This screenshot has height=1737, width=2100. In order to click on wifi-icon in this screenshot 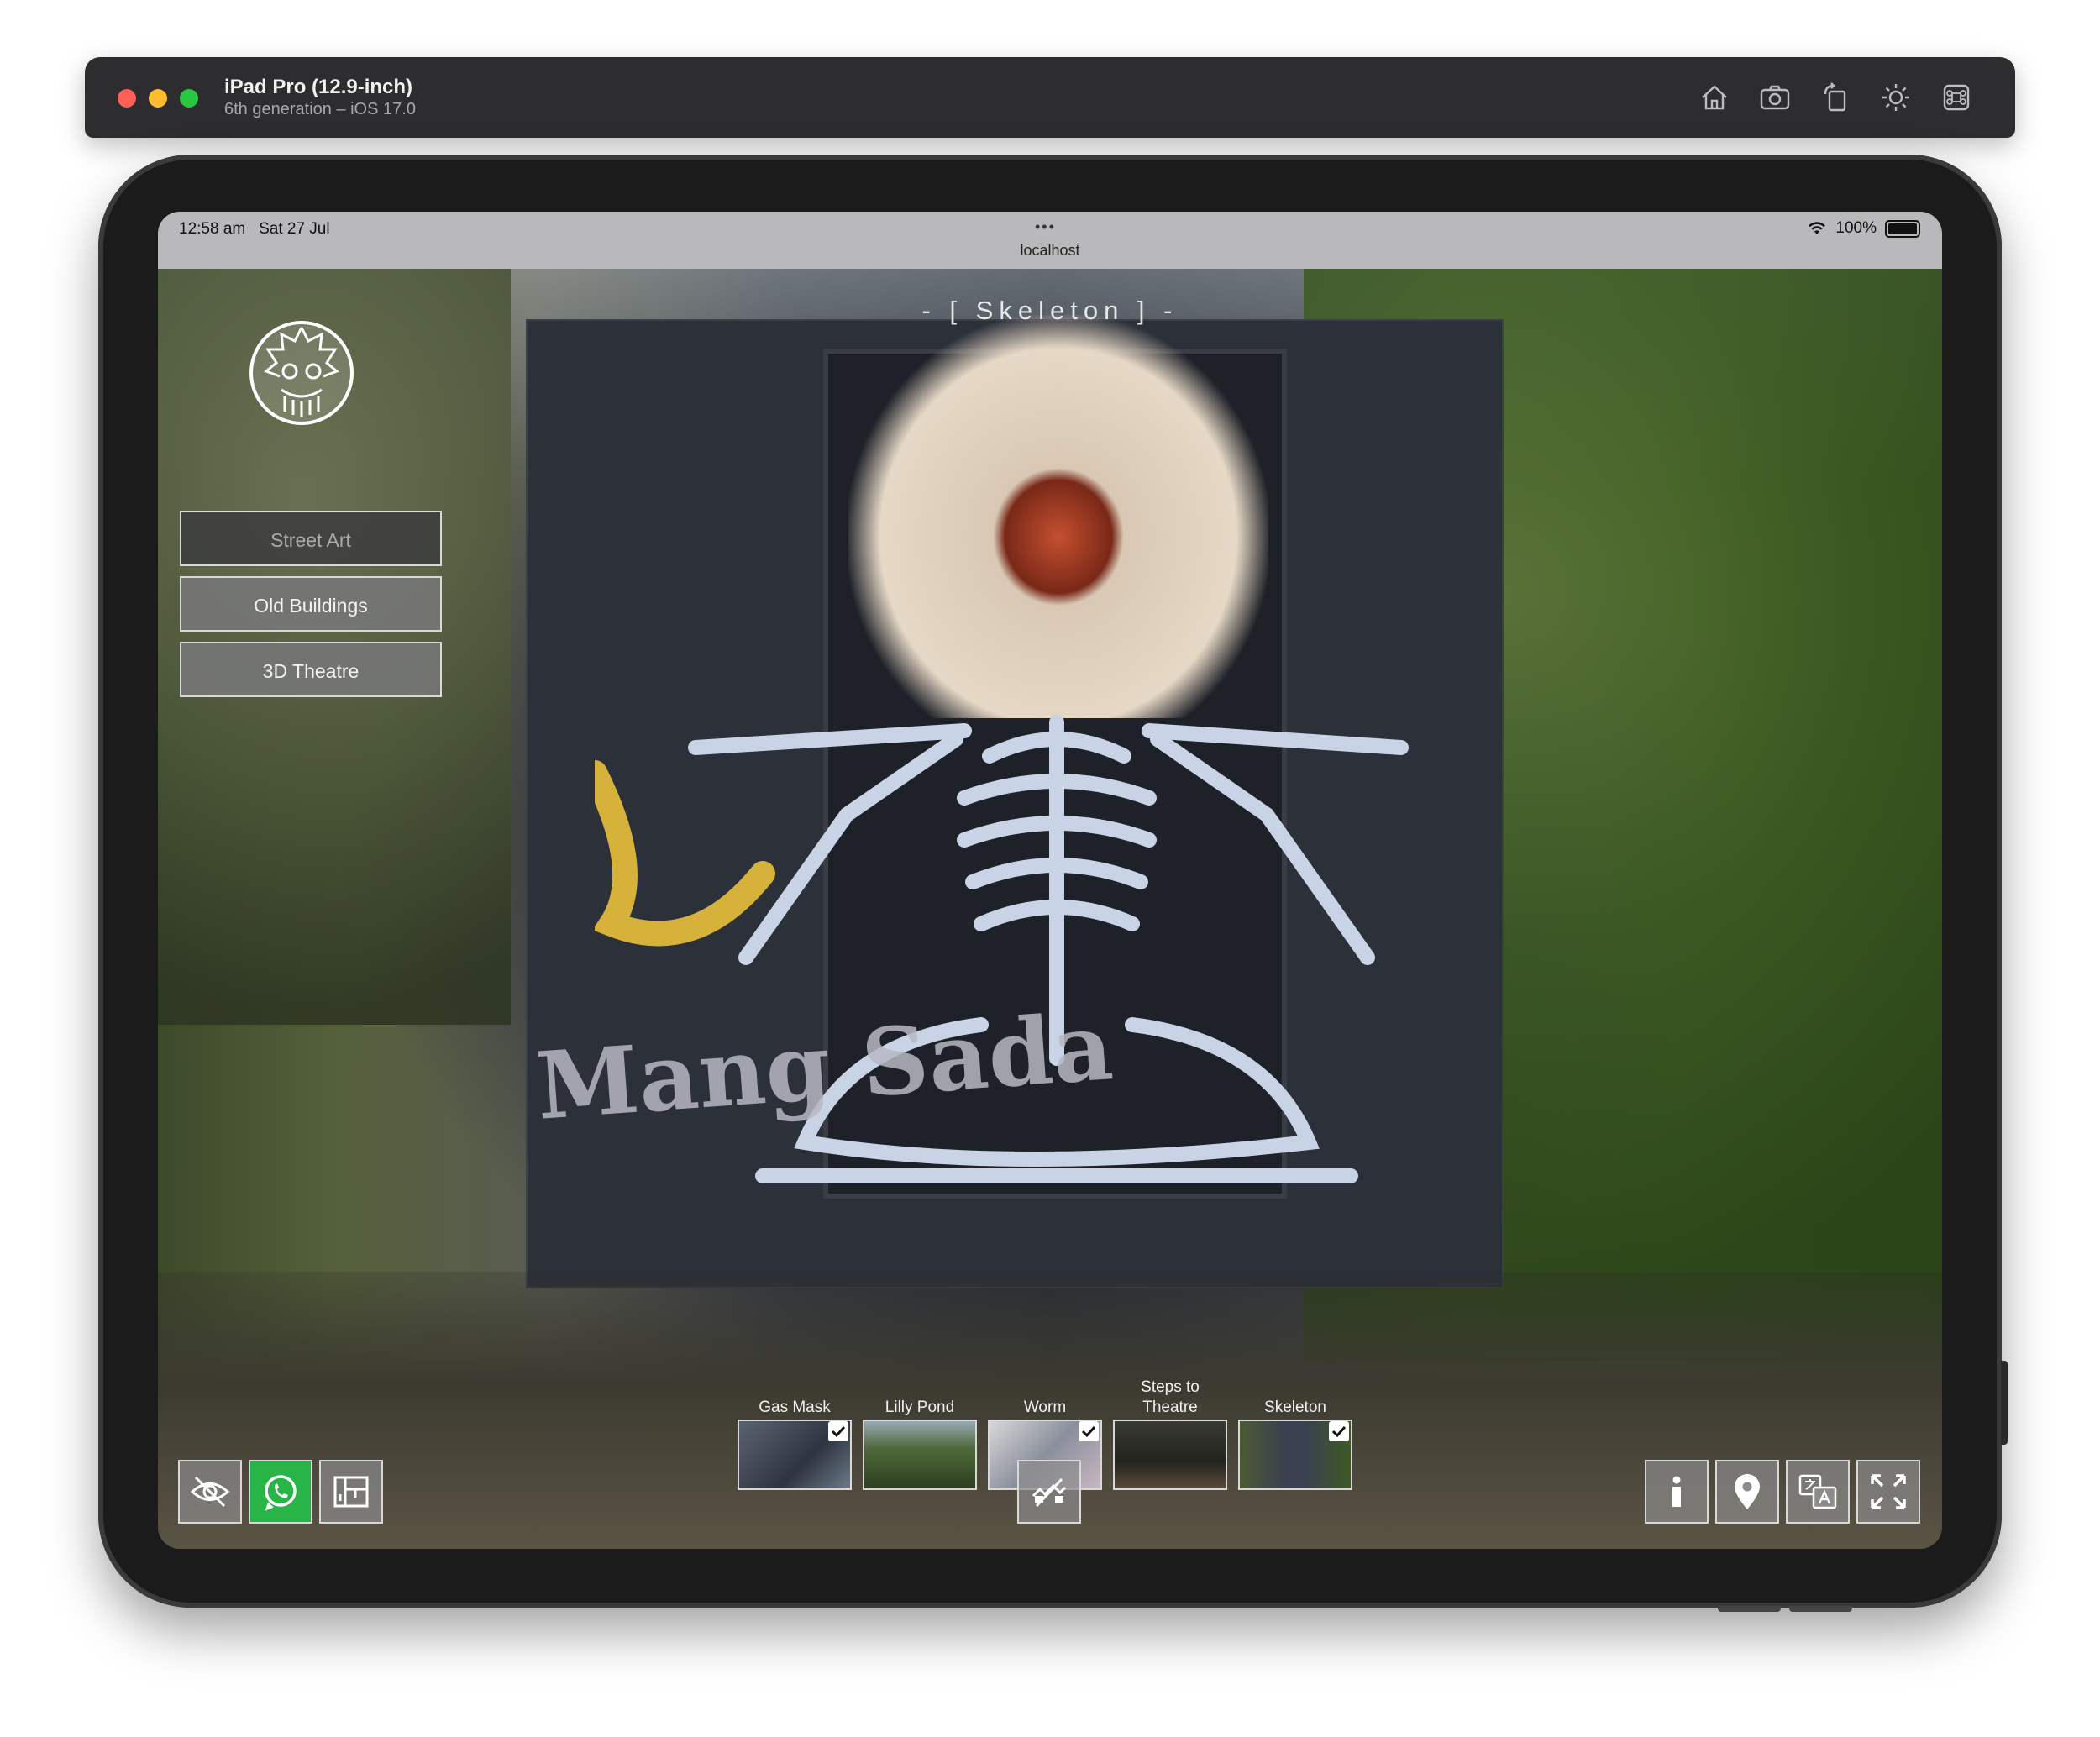, I will do `click(1817, 228)`.